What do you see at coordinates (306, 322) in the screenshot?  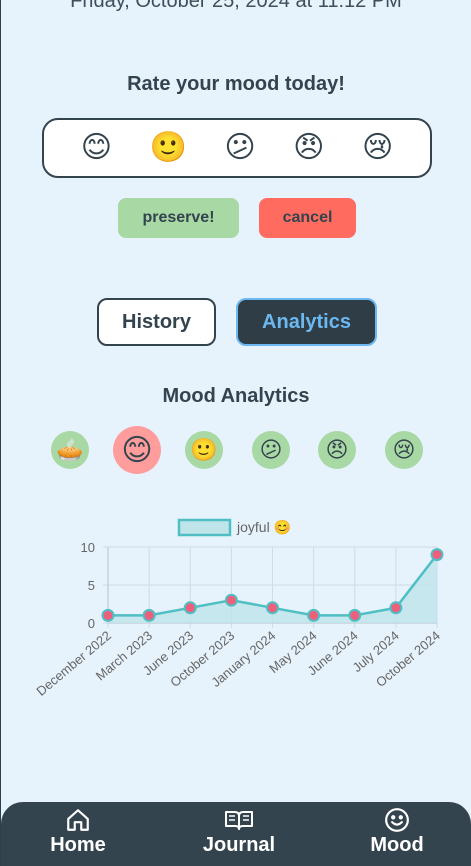 I see `tab-analytics: Analytics` at bounding box center [306, 322].